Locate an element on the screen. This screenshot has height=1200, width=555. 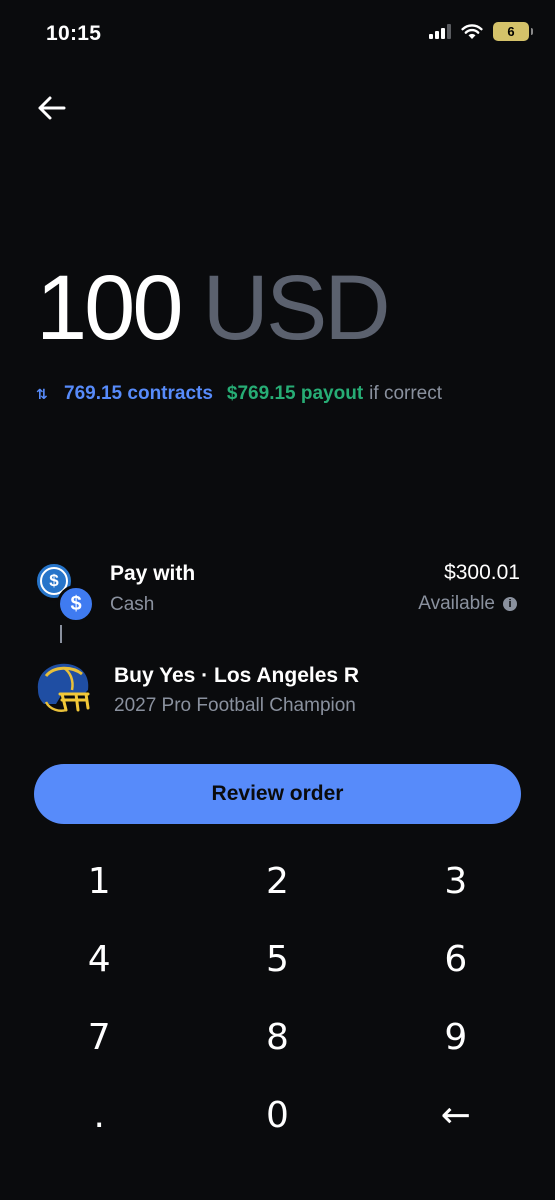
status-time: 10:15 is located at coordinates (74, 33).